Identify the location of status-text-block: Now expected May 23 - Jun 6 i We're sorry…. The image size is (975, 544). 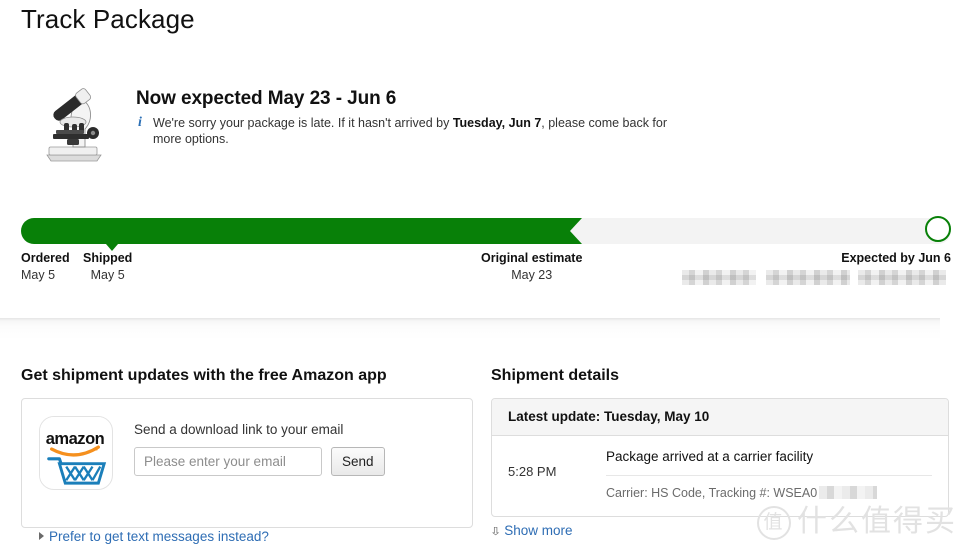
(416, 117).